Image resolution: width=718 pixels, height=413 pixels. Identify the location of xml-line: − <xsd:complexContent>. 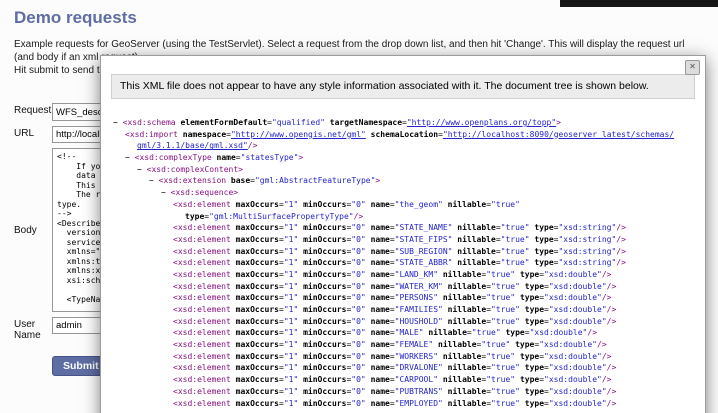
(407, 170).